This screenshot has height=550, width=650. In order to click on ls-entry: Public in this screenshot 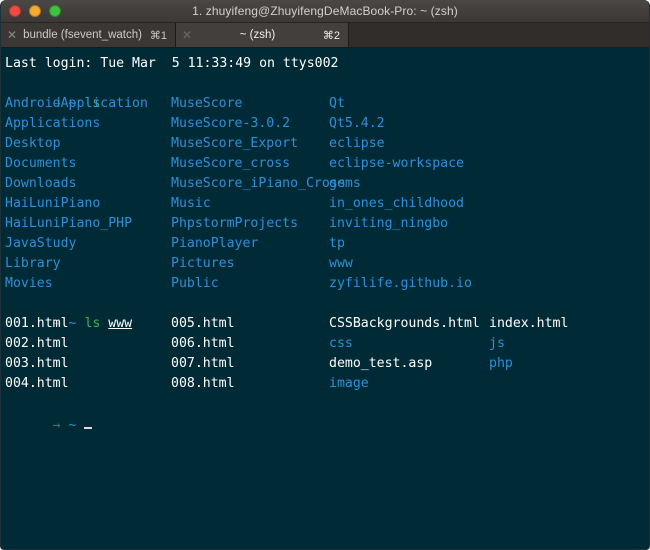, I will do `click(195, 283)`.